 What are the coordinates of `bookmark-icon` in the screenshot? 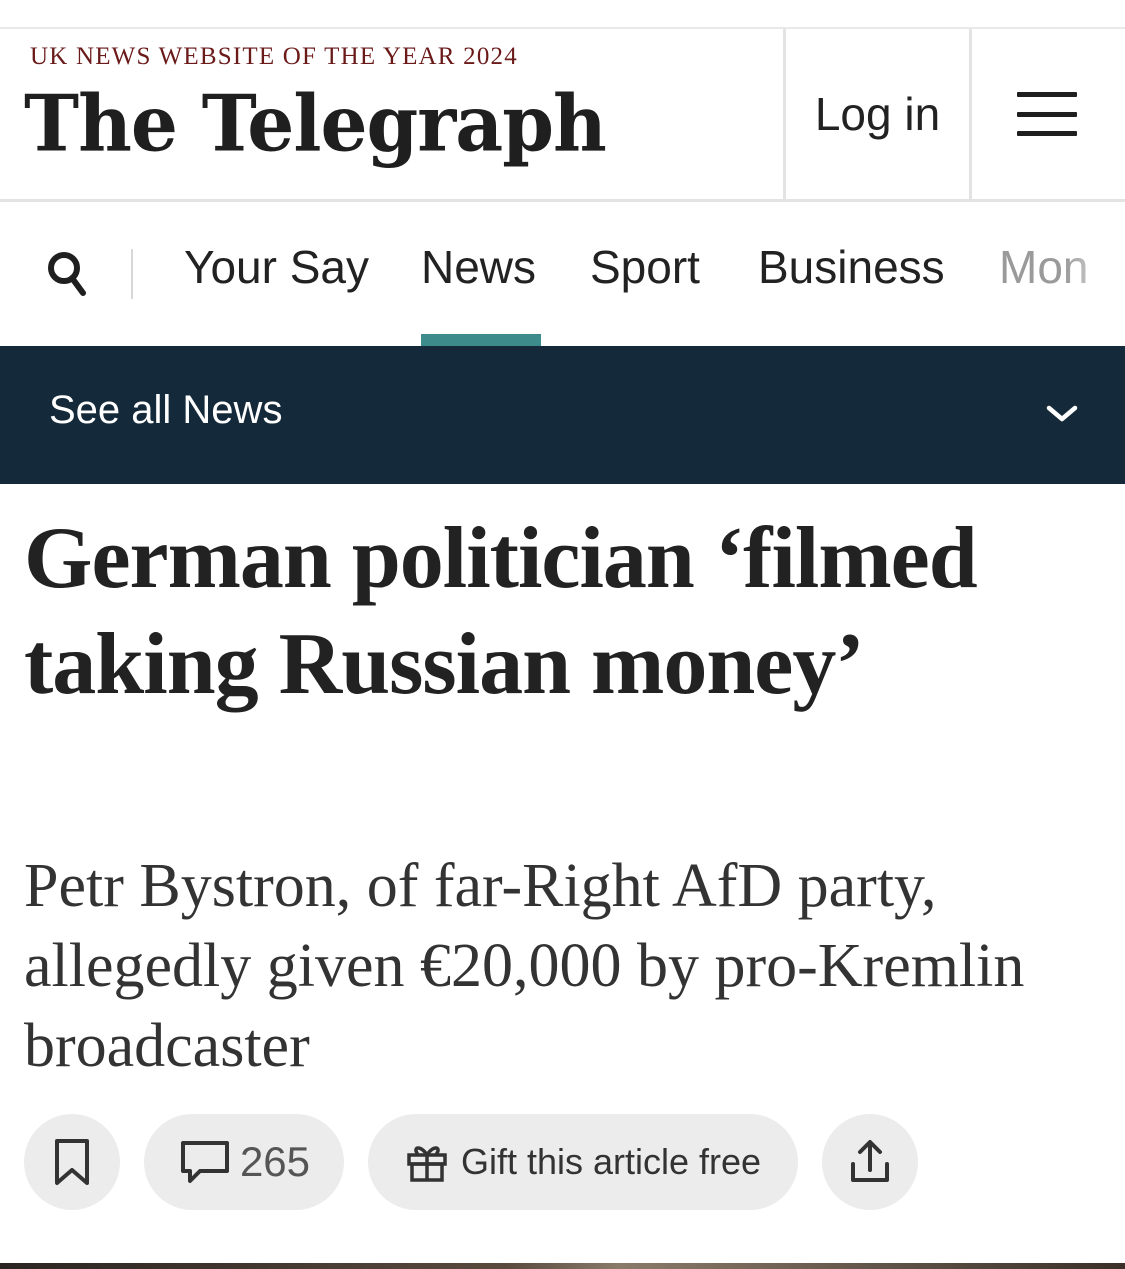 It's located at (72, 1162).